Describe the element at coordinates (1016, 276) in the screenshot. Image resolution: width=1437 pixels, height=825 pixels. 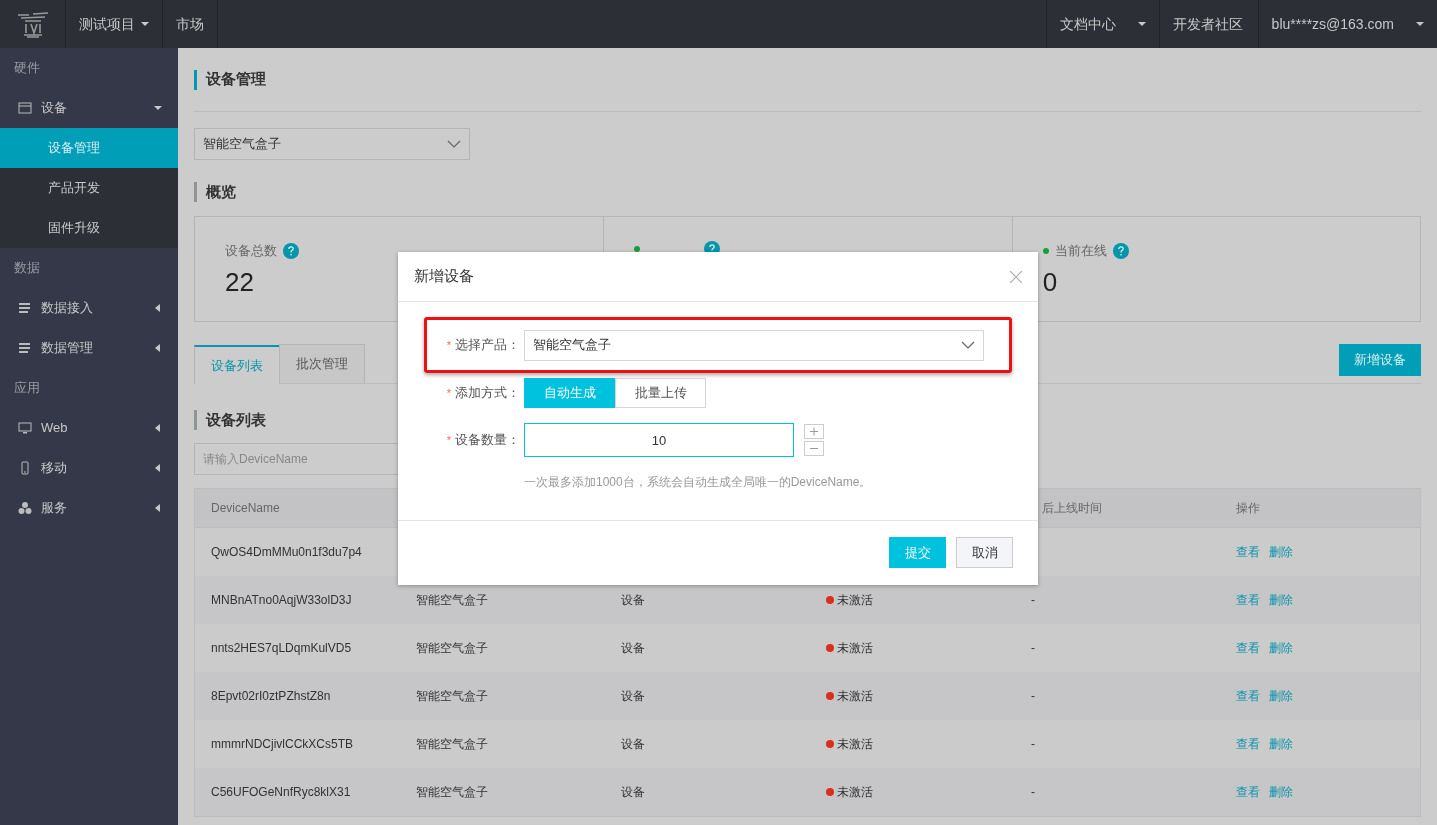
I see `close-icon` at that location.